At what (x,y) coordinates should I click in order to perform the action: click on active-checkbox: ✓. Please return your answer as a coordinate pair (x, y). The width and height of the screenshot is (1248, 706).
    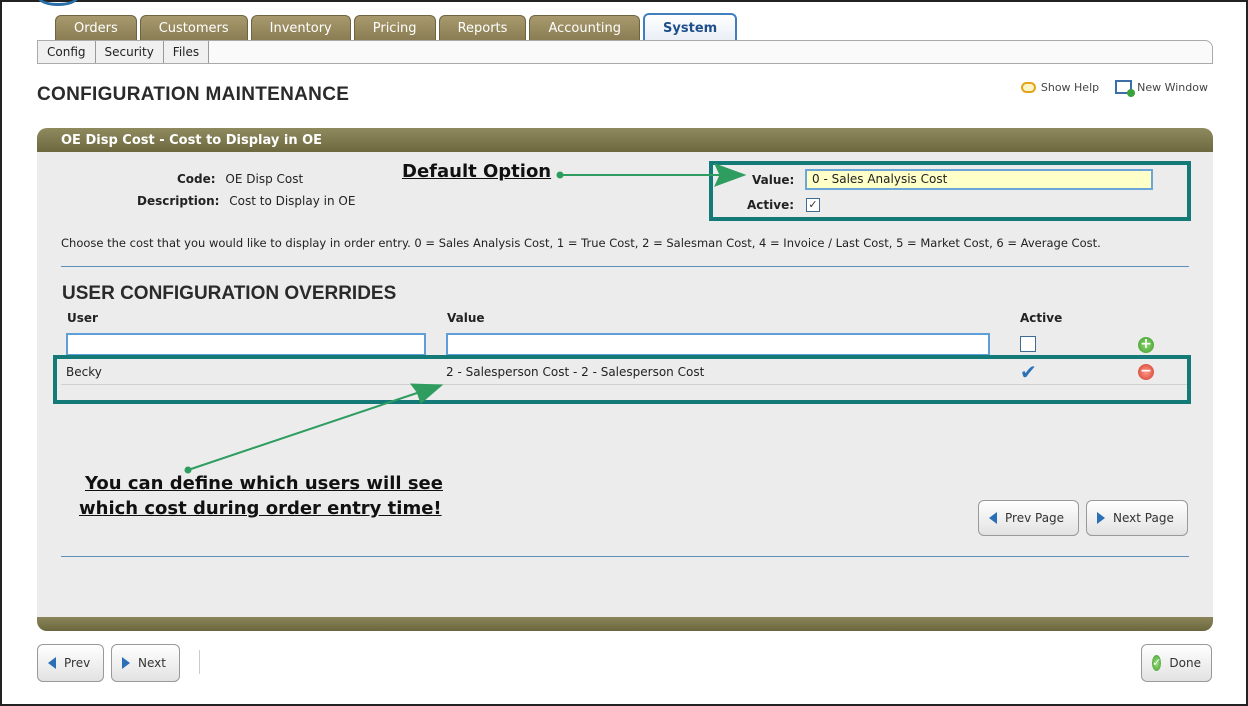
    Looking at the image, I should click on (813, 205).